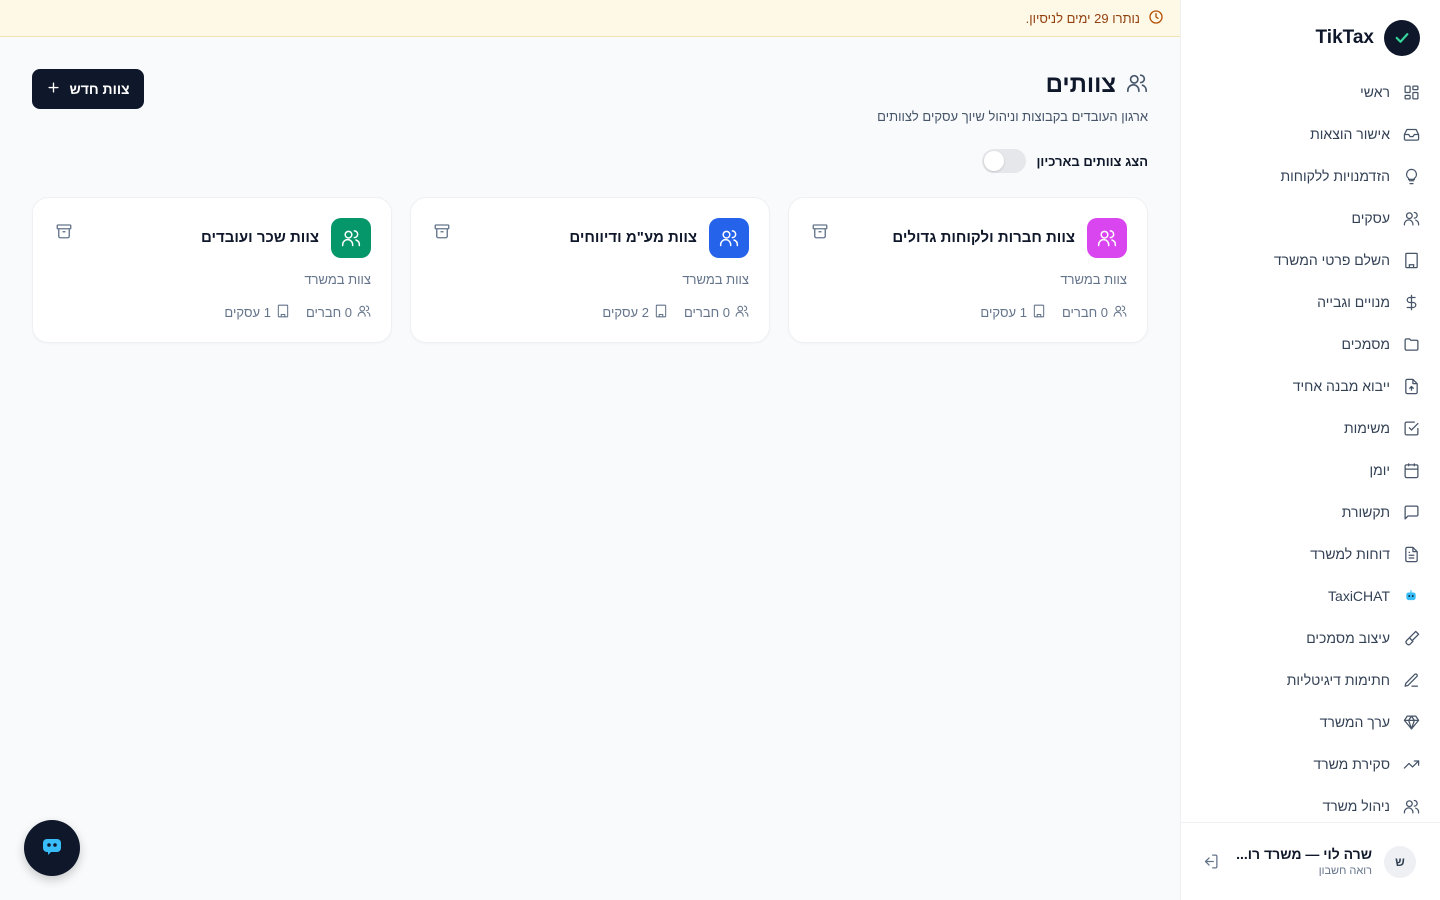 The height and width of the screenshot is (900, 1440). What do you see at coordinates (1080, 84) in the screenshot?
I see `page-title: צוותים` at bounding box center [1080, 84].